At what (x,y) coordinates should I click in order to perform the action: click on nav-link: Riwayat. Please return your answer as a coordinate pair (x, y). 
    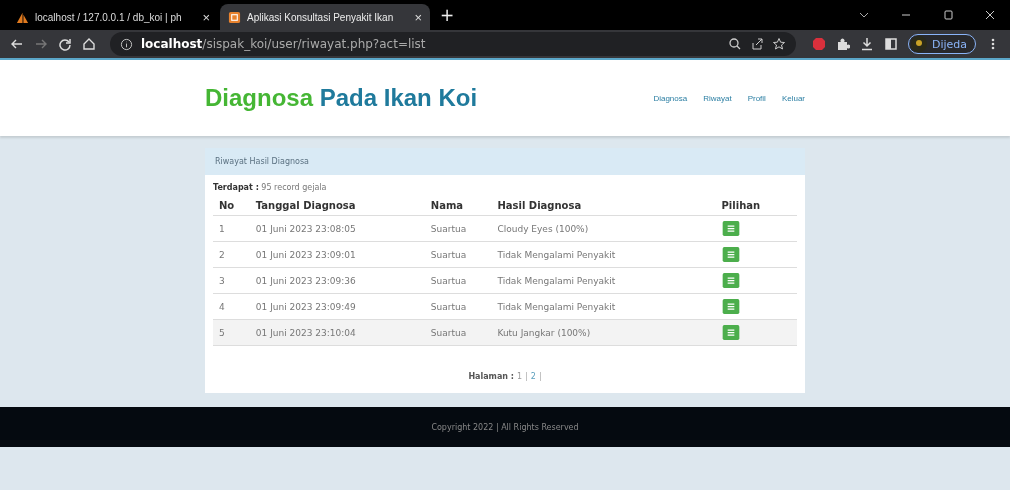
    Looking at the image, I should click on (717, 98).